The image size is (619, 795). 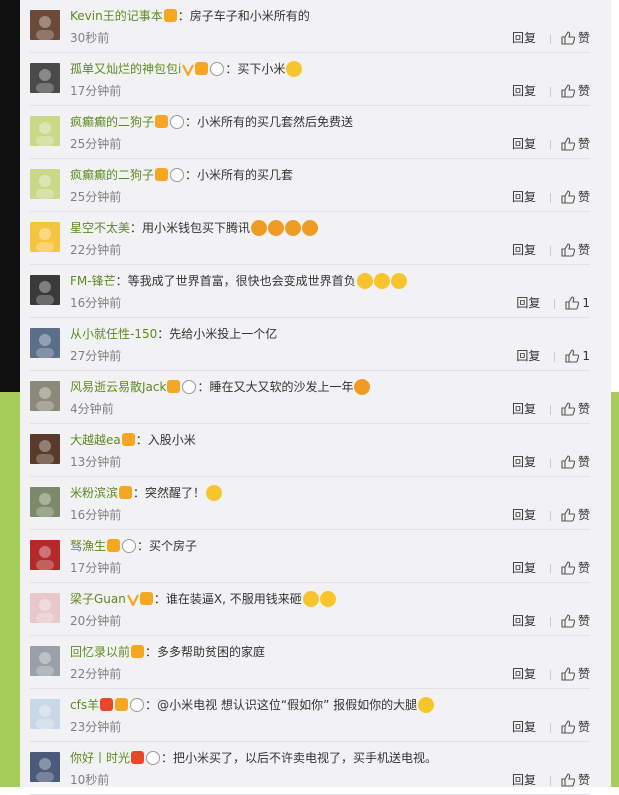 What do you see at coordinates (281, 705) in the screenshot?
I see `comment-text: ：@小米电视 想认识这位“假如你” 报假如你的大腿` at bounding box center [281, 705].